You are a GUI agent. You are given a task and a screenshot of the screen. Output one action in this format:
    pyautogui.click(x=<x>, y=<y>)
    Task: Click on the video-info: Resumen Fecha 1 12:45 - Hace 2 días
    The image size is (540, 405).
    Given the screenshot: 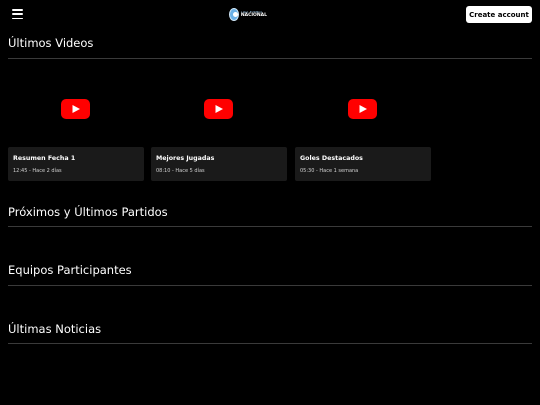 What is the action you would take?
    pyautogui.click(x=76, y=164)
    